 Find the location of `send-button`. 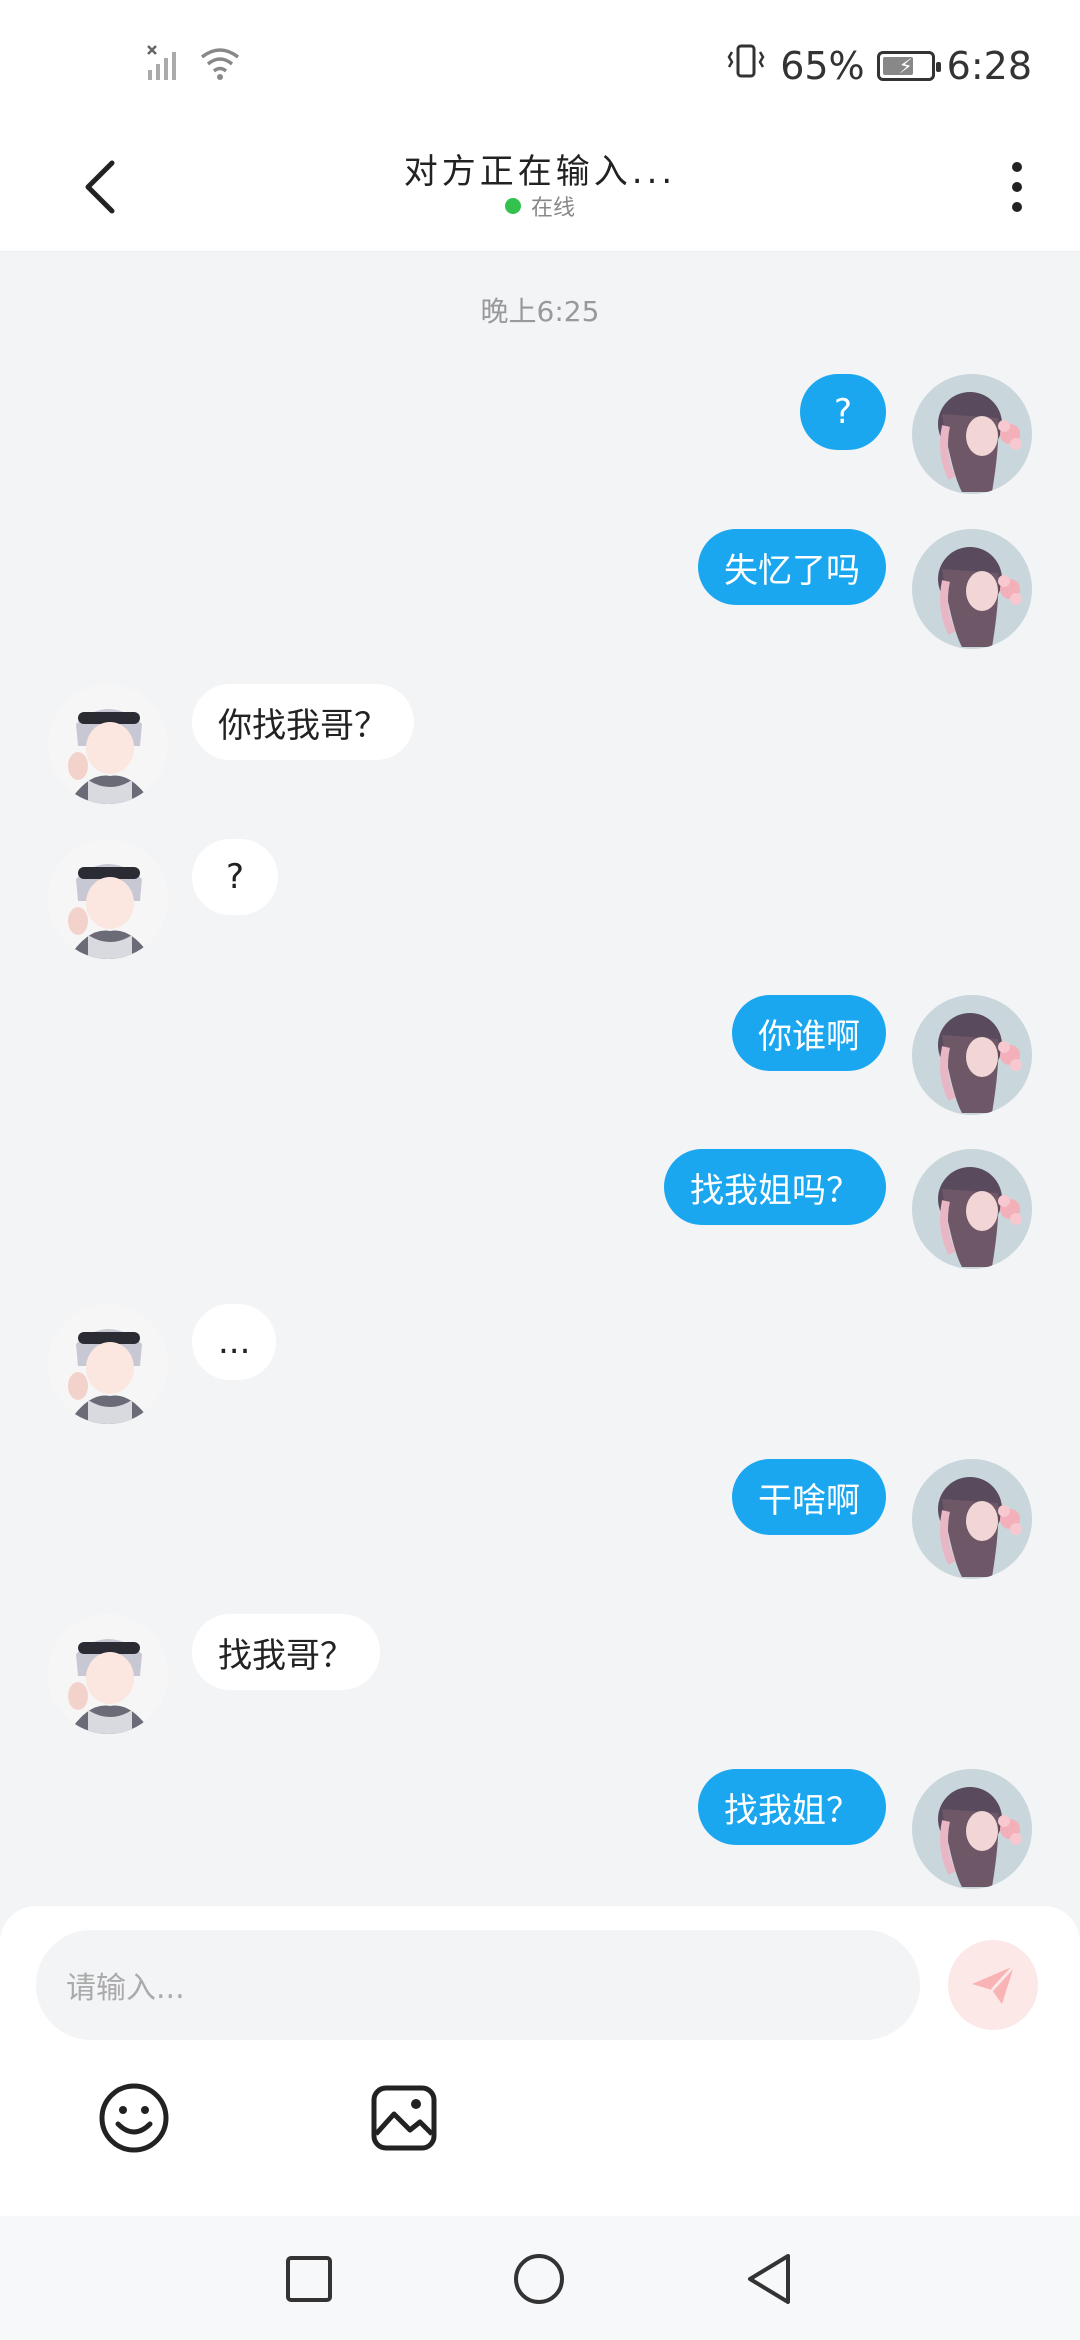

send-button is located at coordinates (993, 1985).